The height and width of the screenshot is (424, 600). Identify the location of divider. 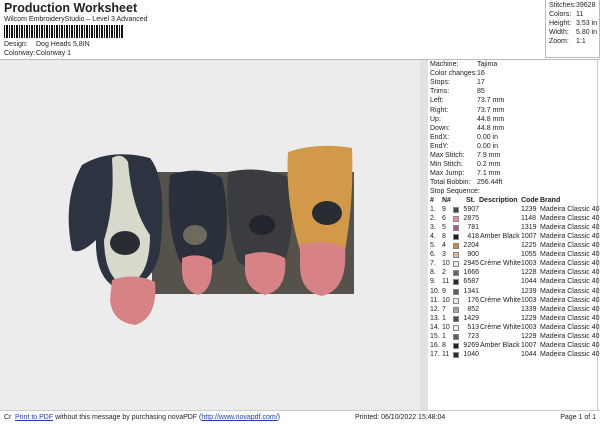
(424, 235).